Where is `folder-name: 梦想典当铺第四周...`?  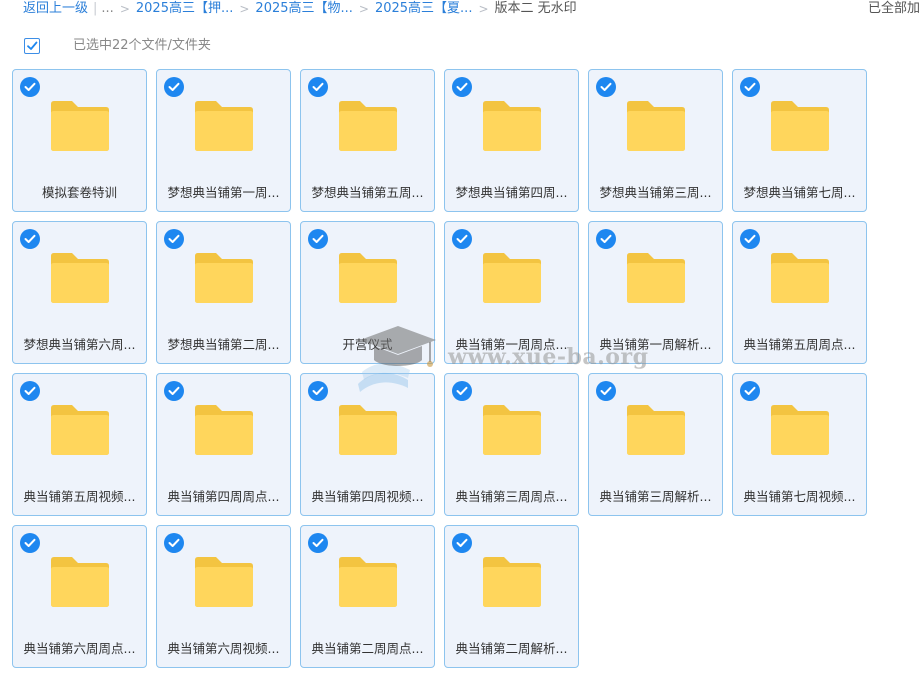
folder-name: 梦想典当铺第四周... is located at coordinates (511, 192).